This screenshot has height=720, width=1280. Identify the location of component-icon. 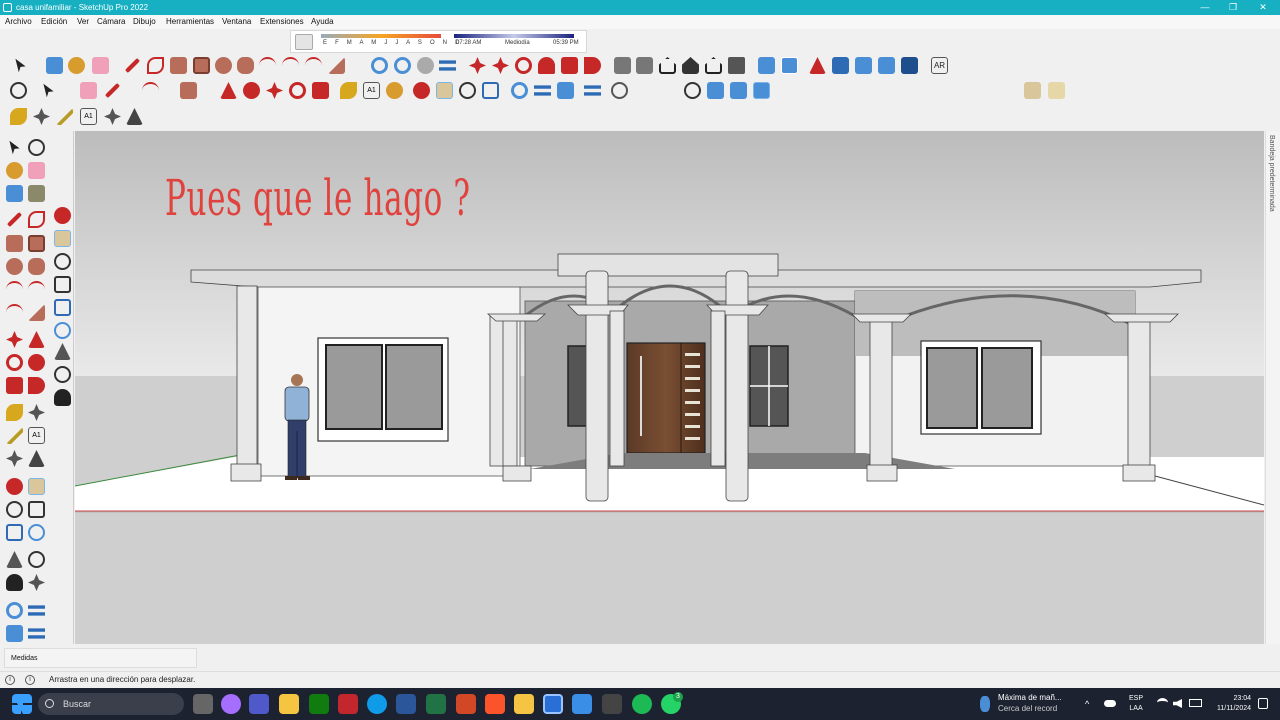
(54, 65).